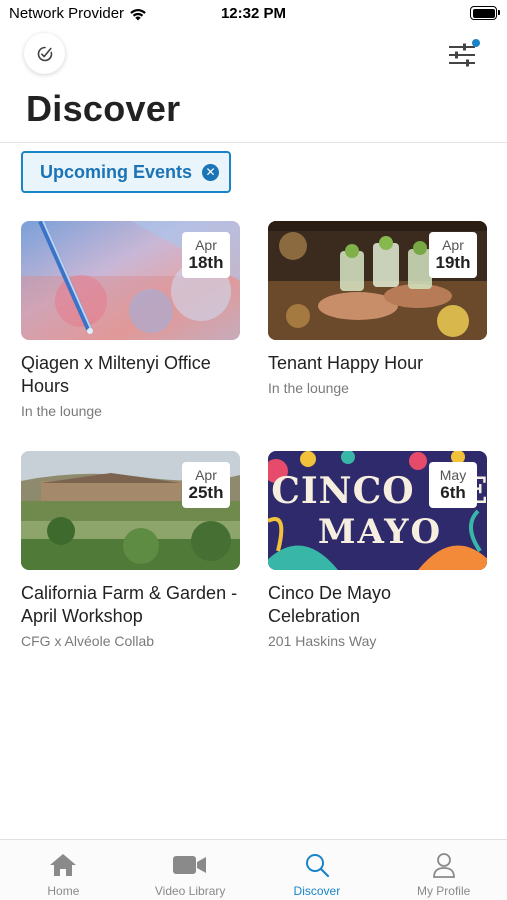 The image size is (507, 900). I want to click on tab-home: Home, so click(63, 870).